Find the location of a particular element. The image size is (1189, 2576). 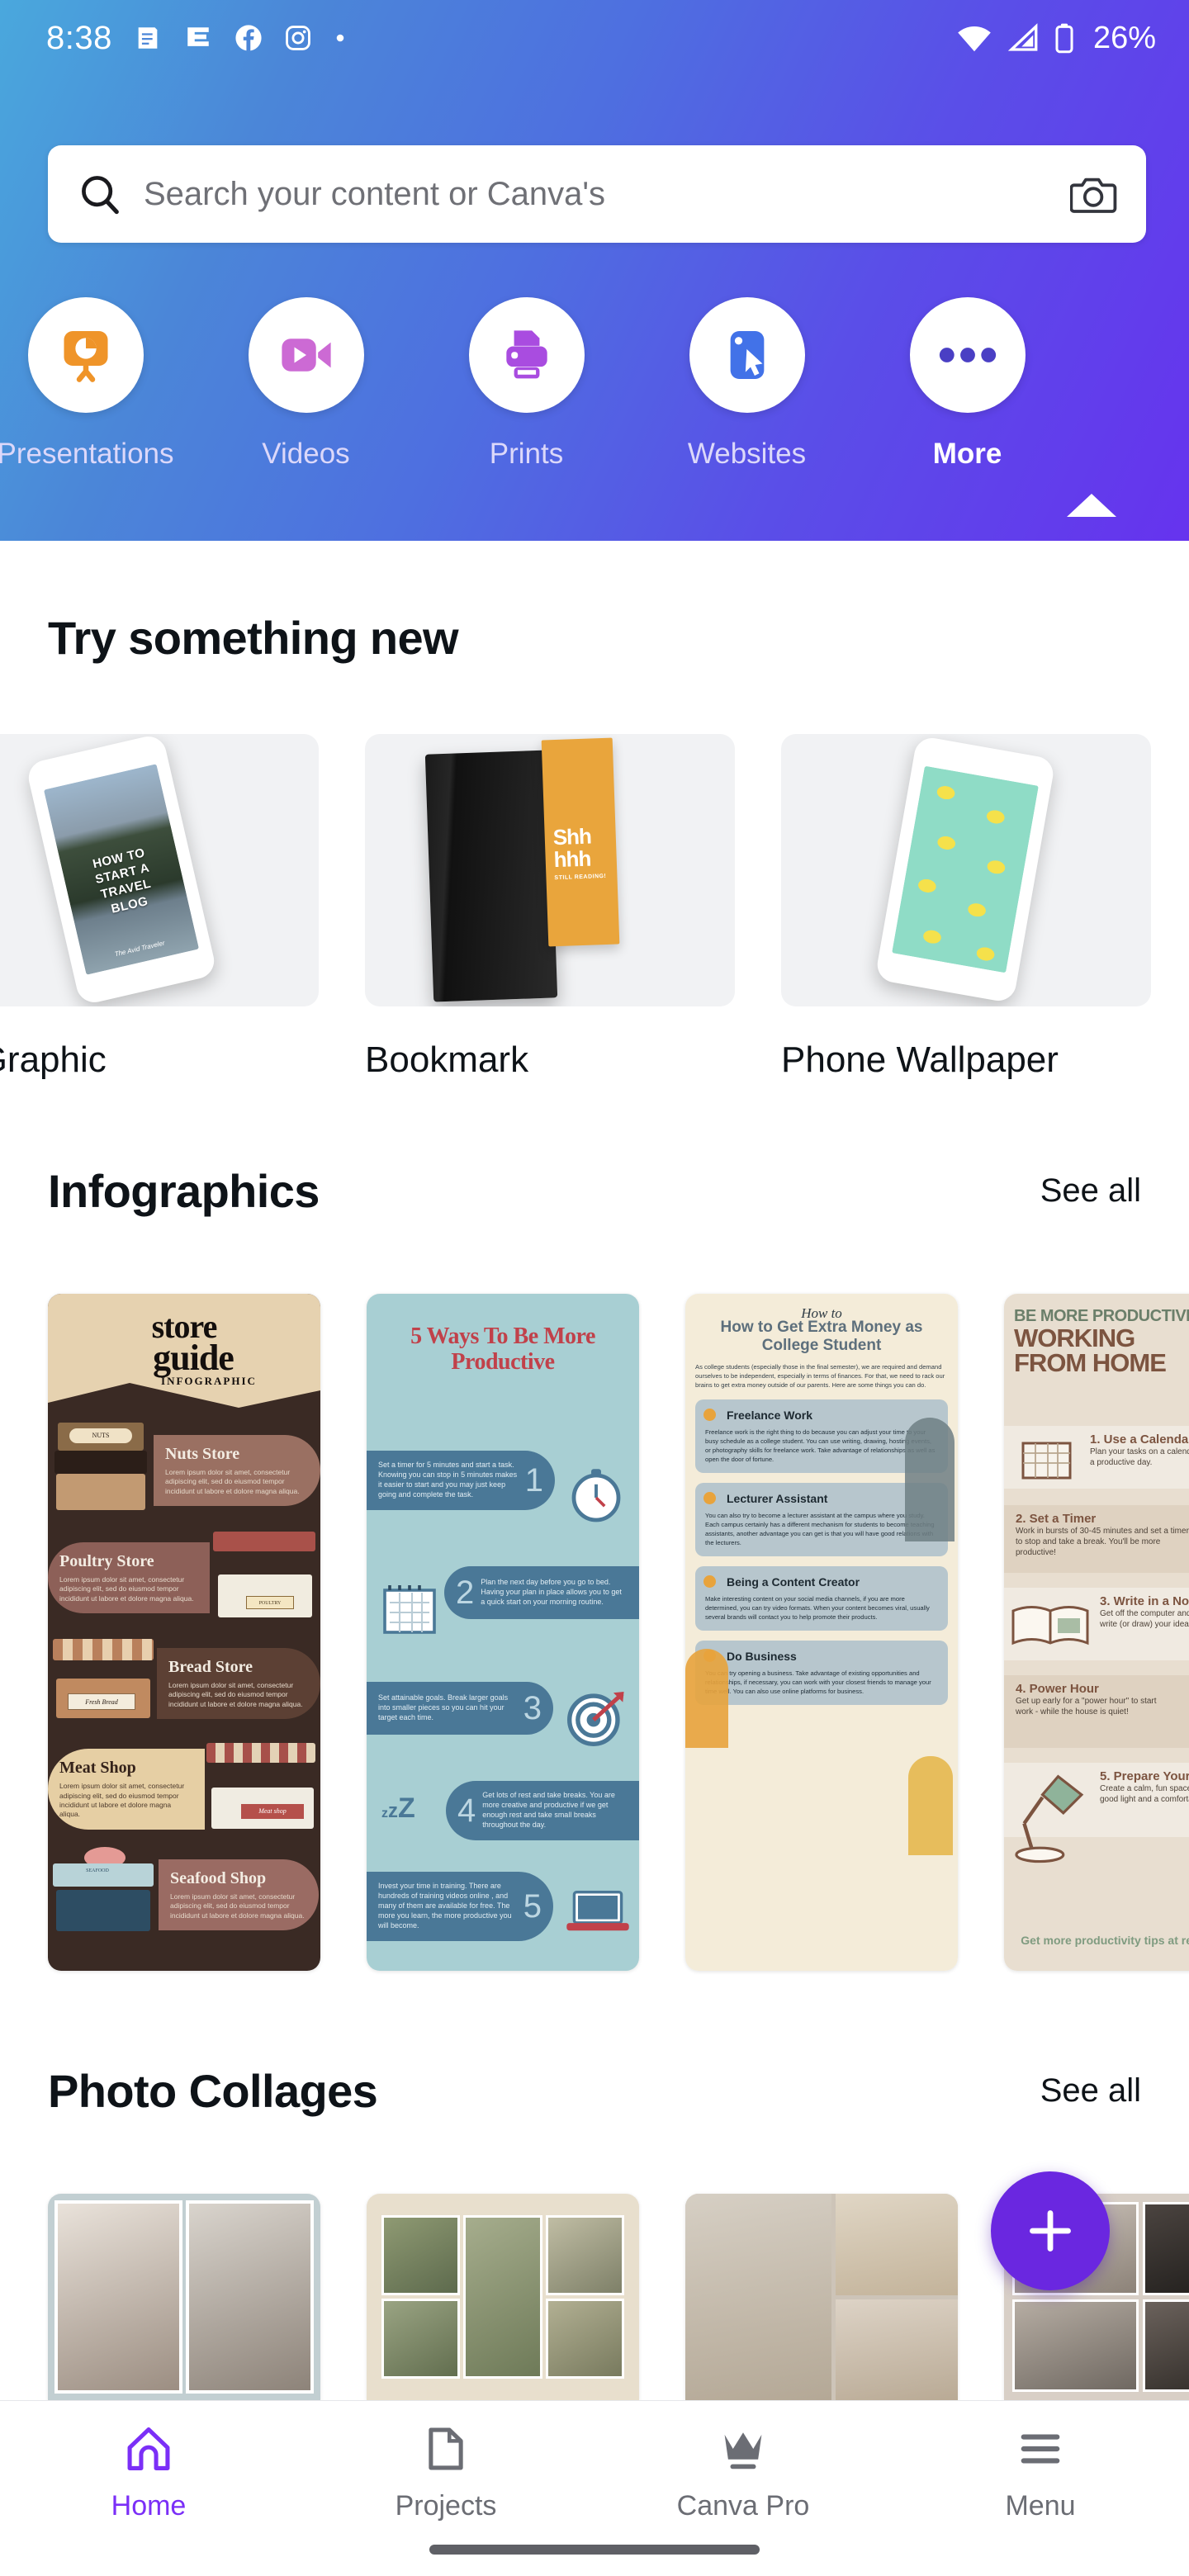

bookmark-art: Shh hhh STILL READING! is located at coordinates (580, 842).